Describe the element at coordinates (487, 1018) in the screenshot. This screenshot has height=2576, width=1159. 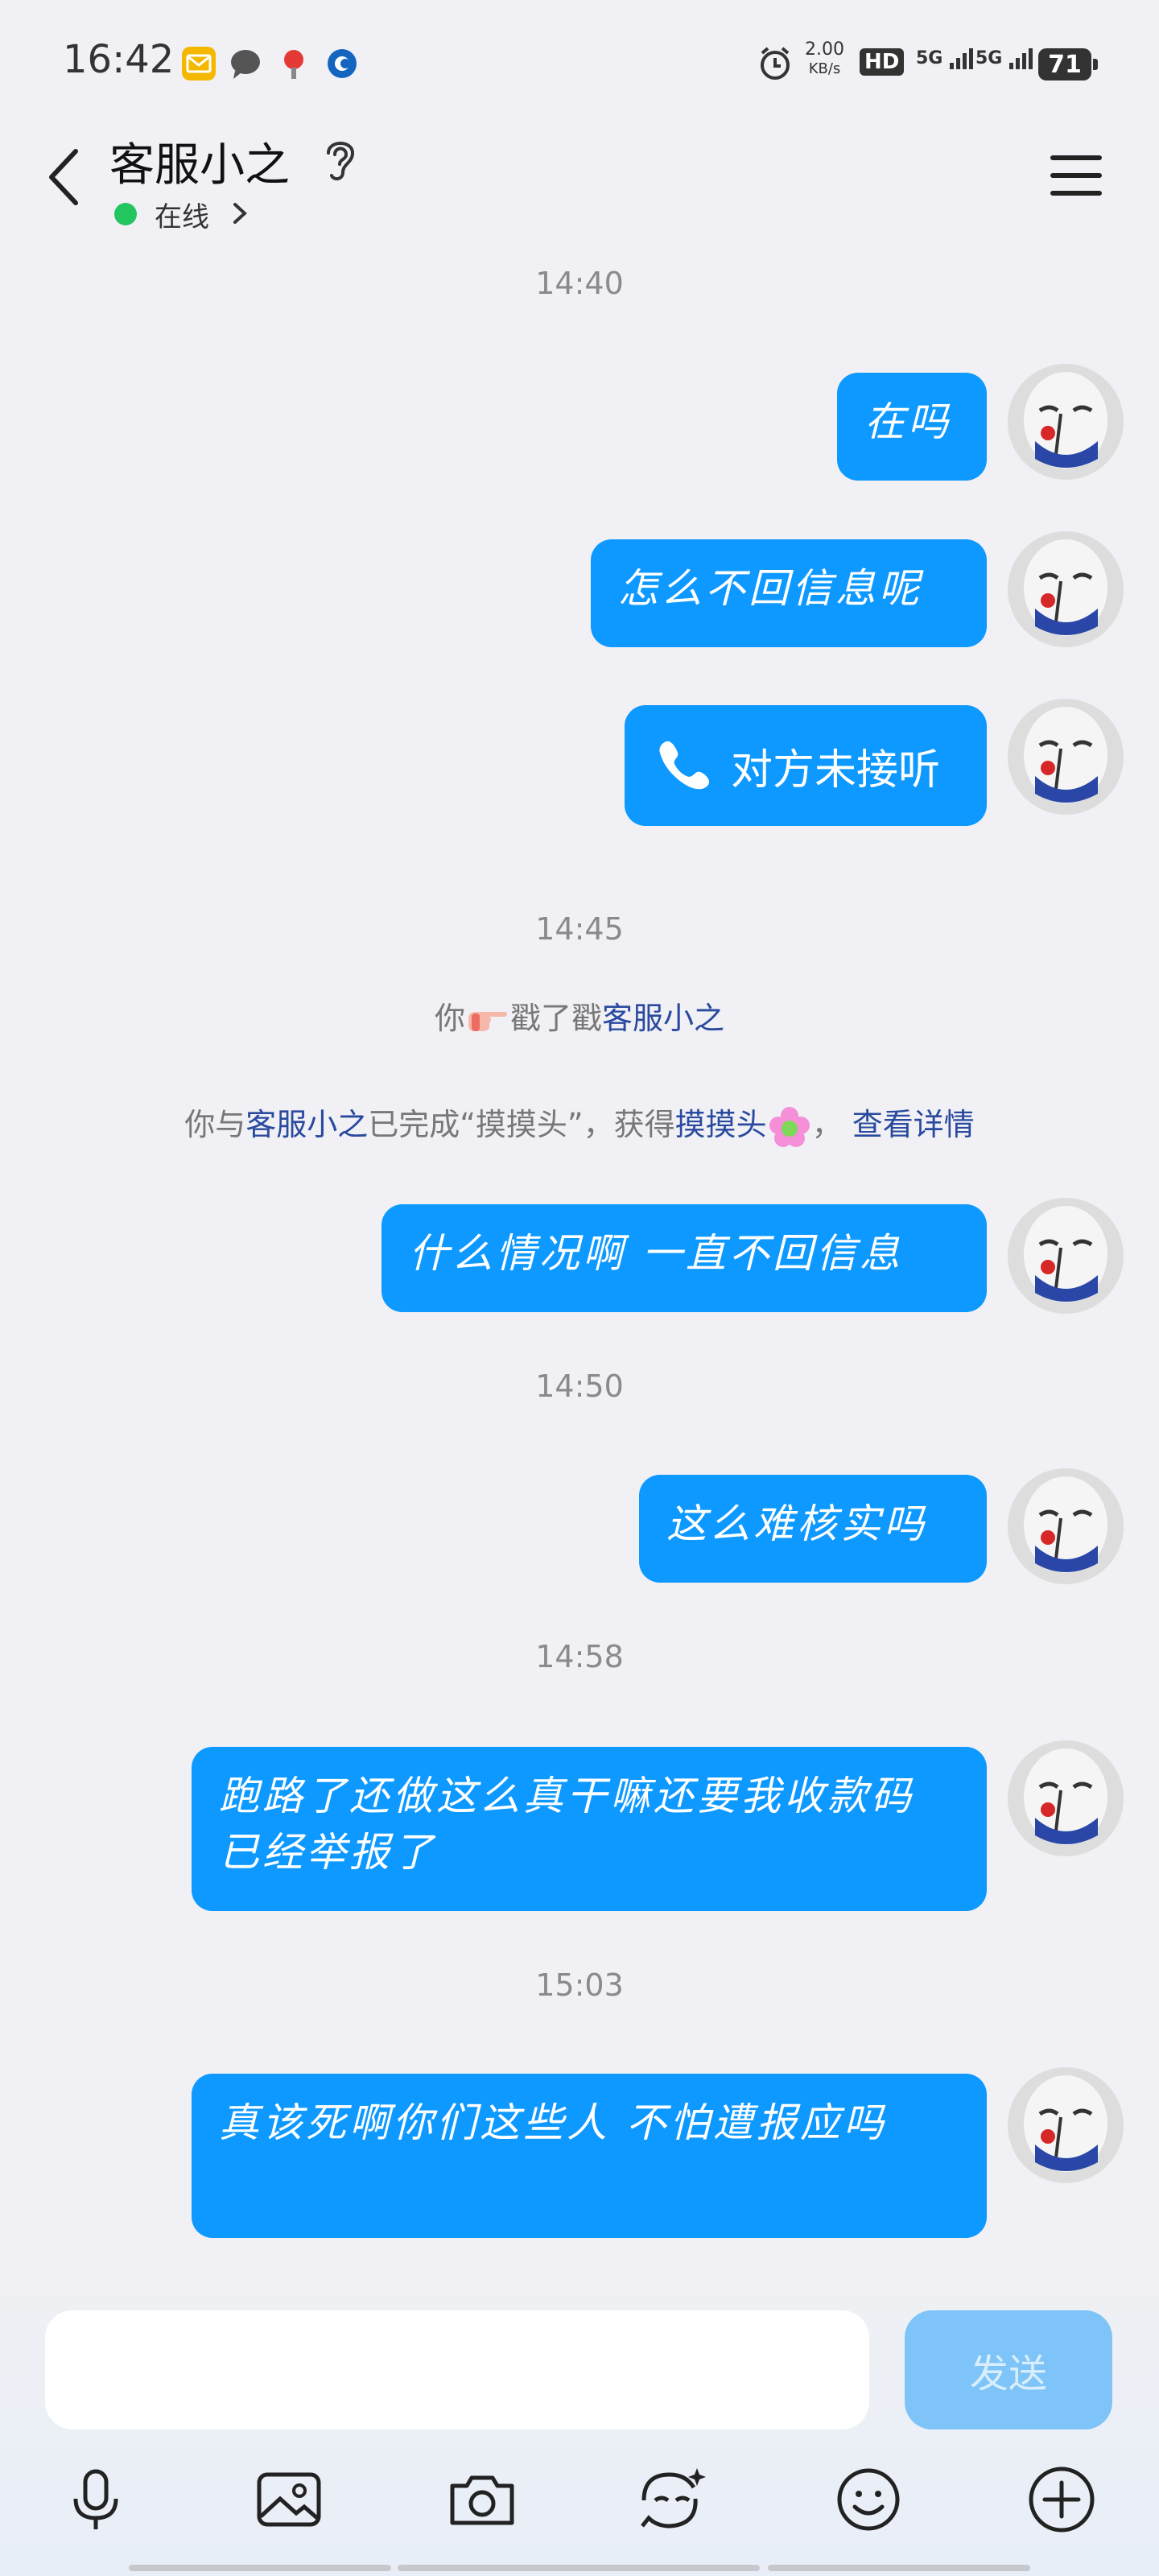
I see `poke-hand-icon` at that location.